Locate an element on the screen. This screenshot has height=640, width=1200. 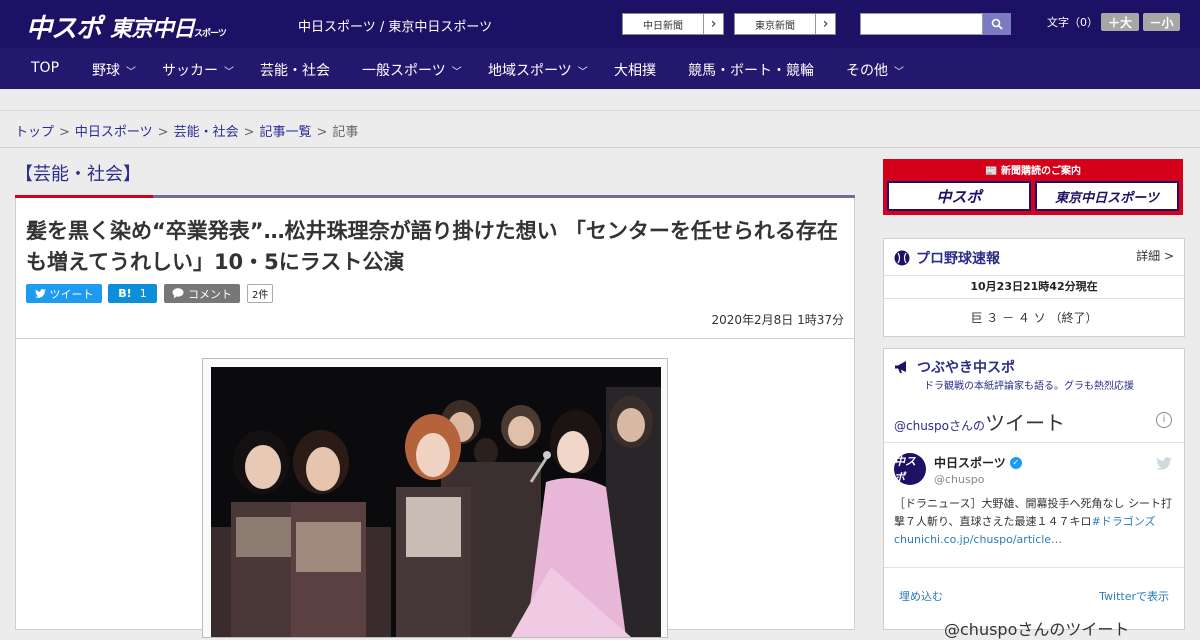
tweet-hashtag-link: #ドラゴンズ is located at coordinates (1124, 521).